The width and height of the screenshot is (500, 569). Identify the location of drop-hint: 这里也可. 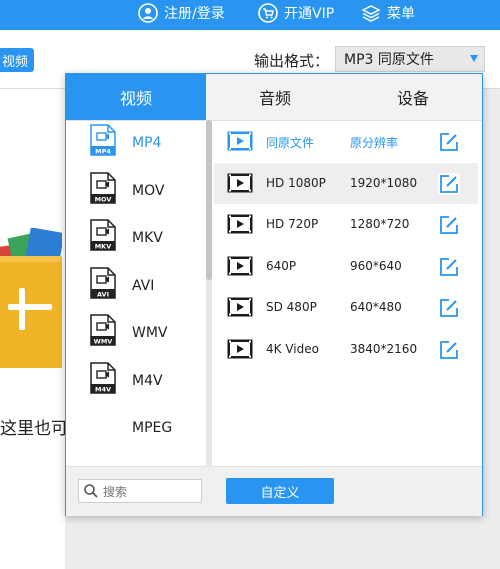
(34, 429).